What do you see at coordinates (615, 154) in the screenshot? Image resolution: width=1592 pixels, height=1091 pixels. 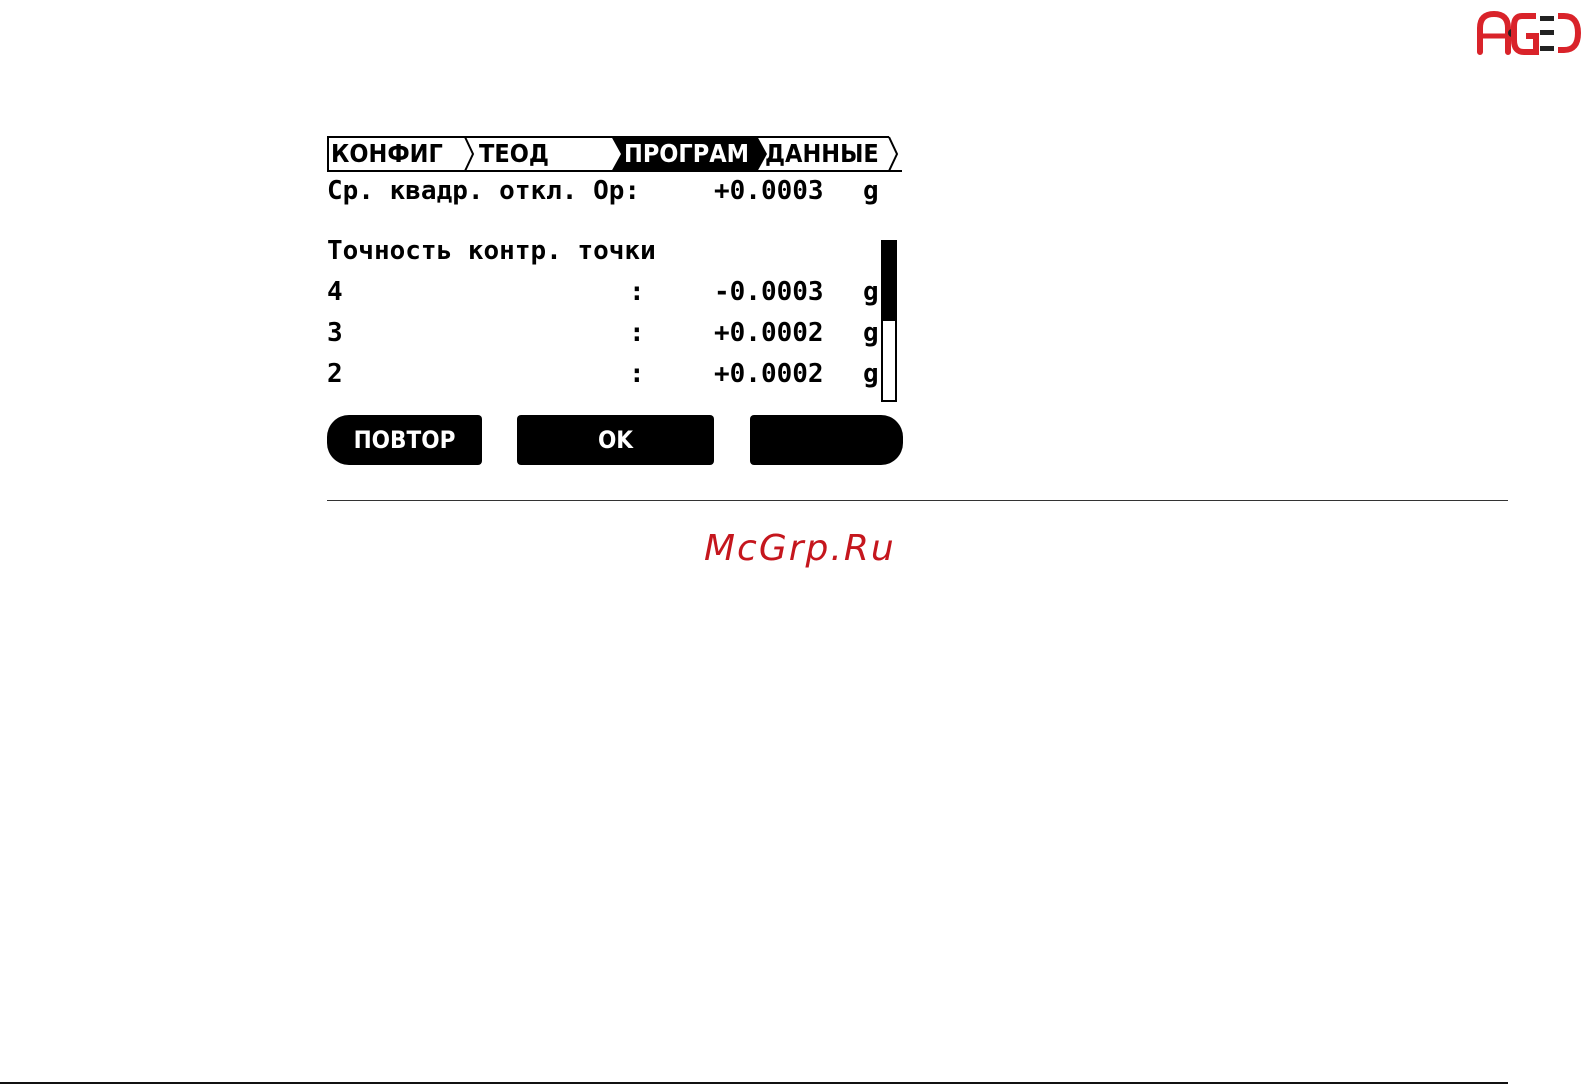 I see `tab-bar: КОНФИГ ТЕОД ПРОГРАМ ДАННЫЕ` at bounding box center [615, 154].